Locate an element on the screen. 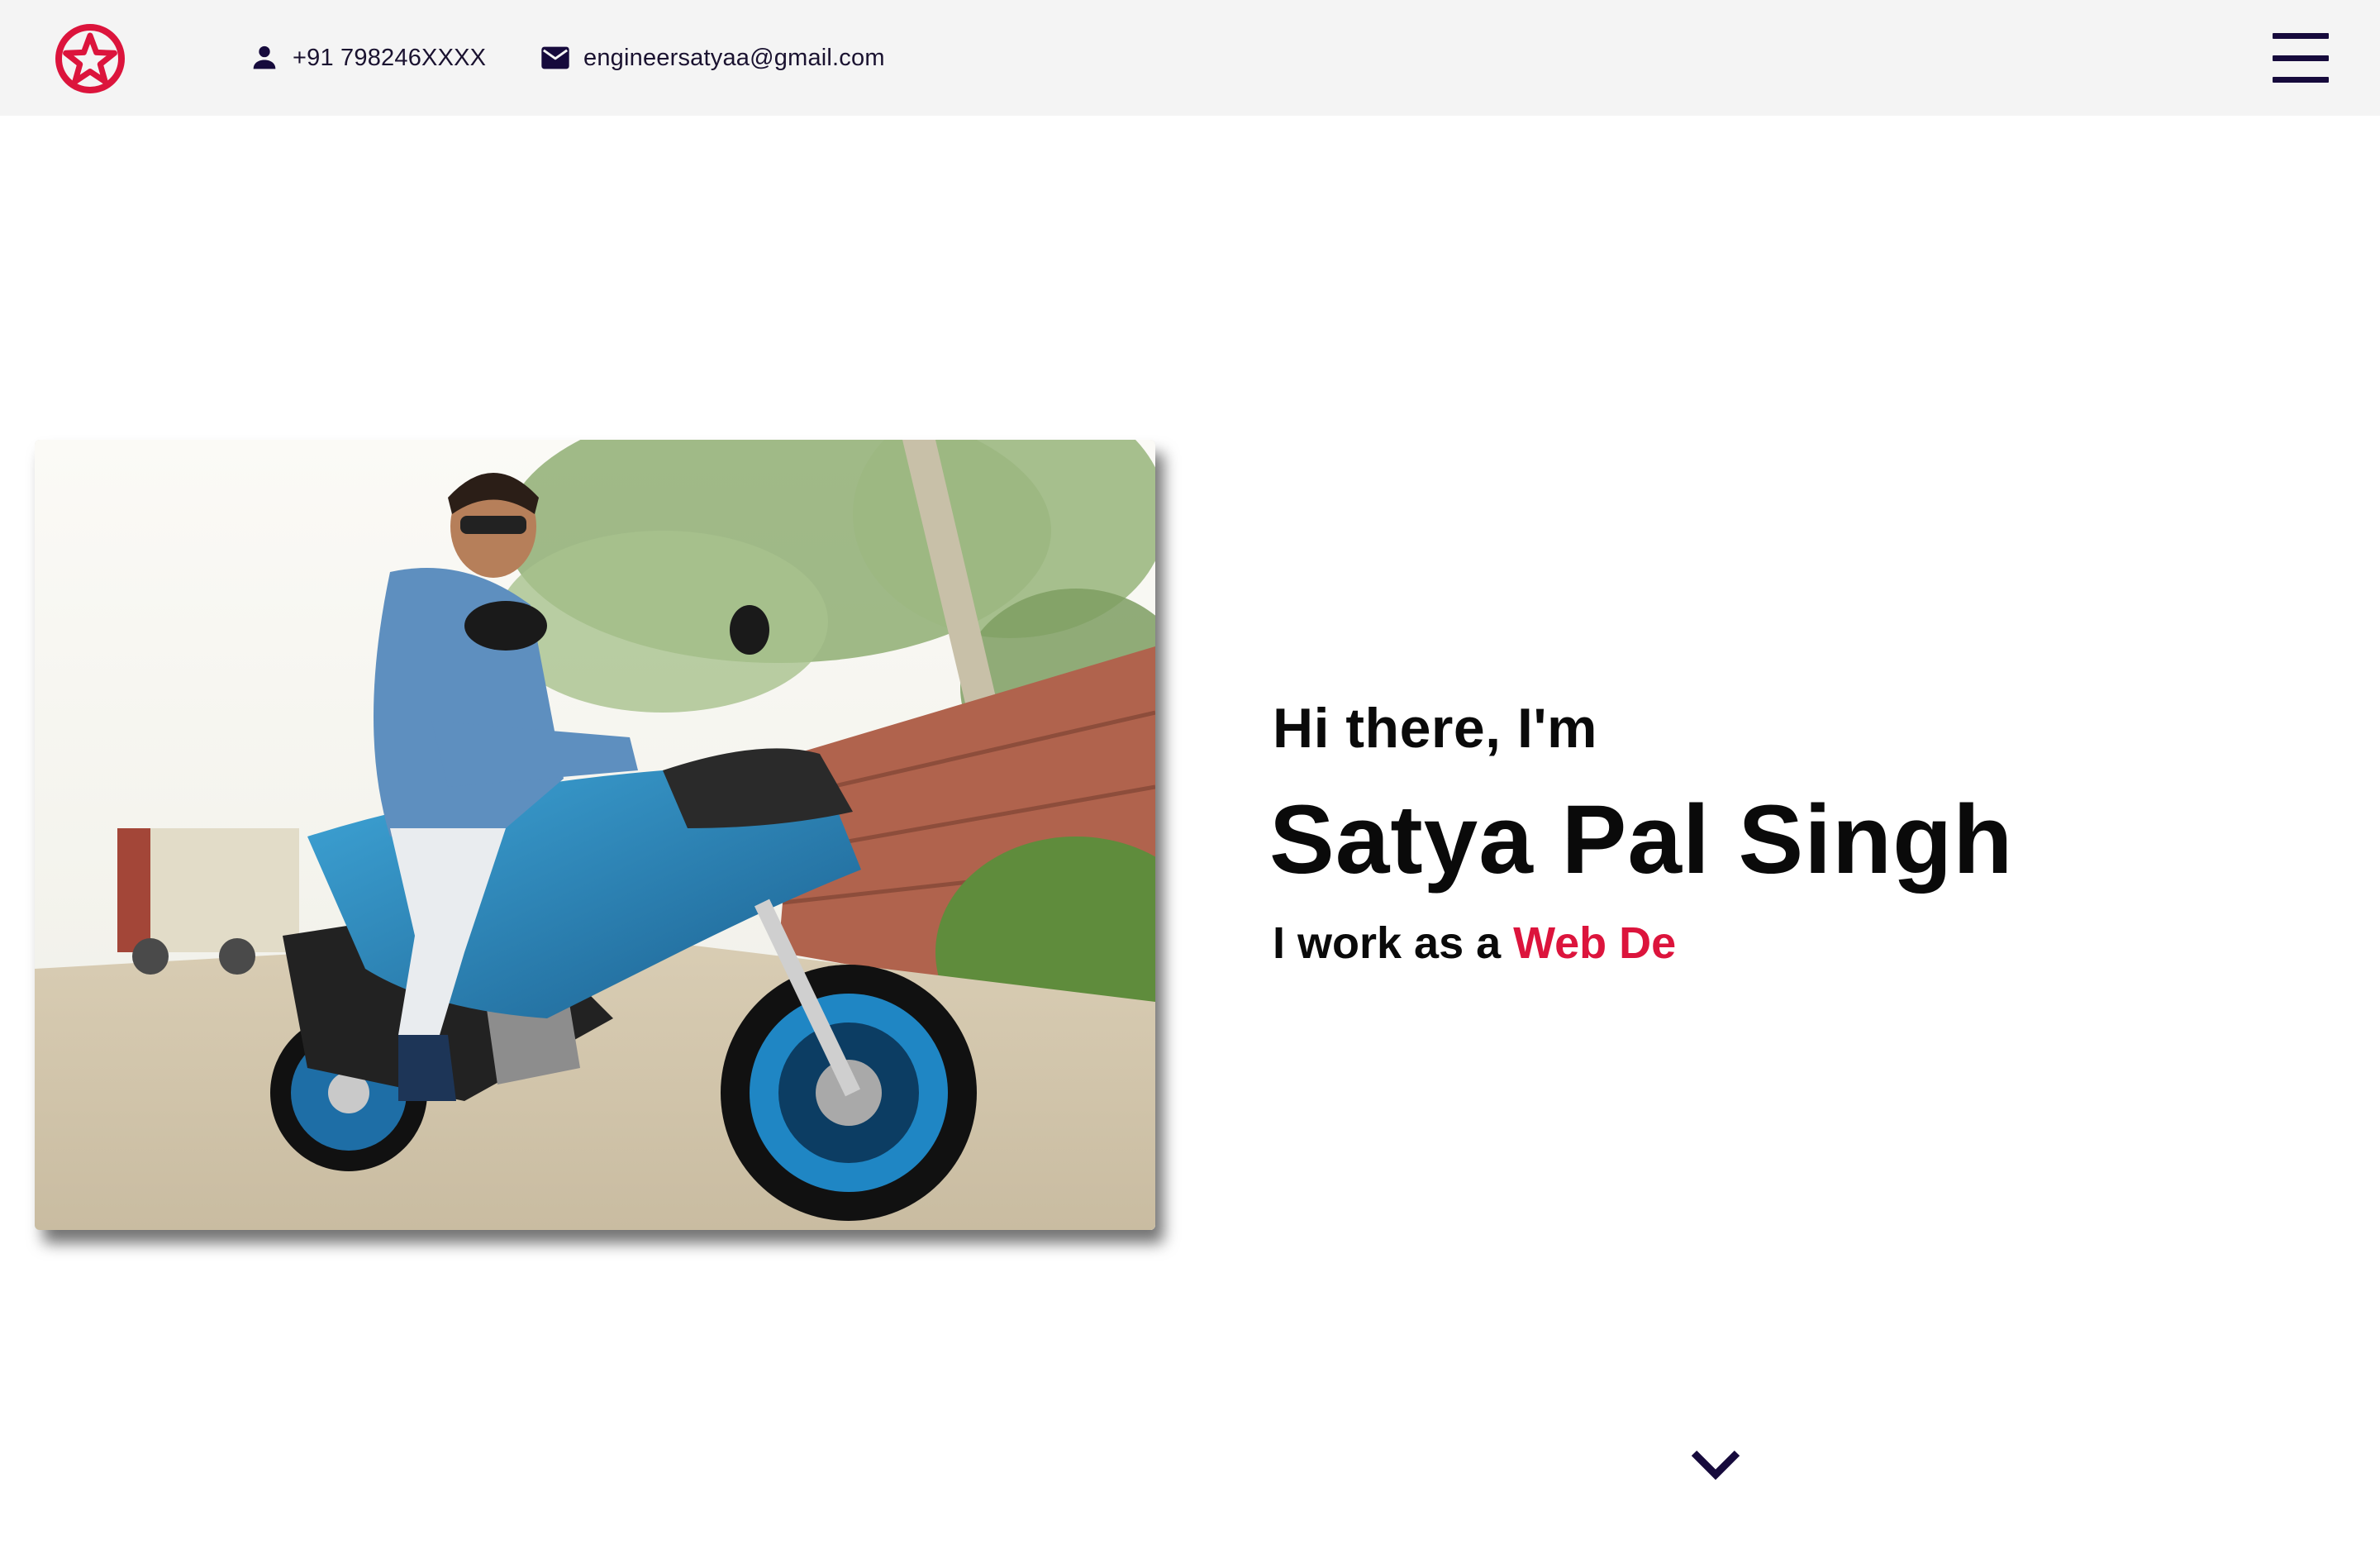 The width and height of the screenshot is (2380, 1554). hero-role: I work as a Web De is located at coordinates (1474, 943).